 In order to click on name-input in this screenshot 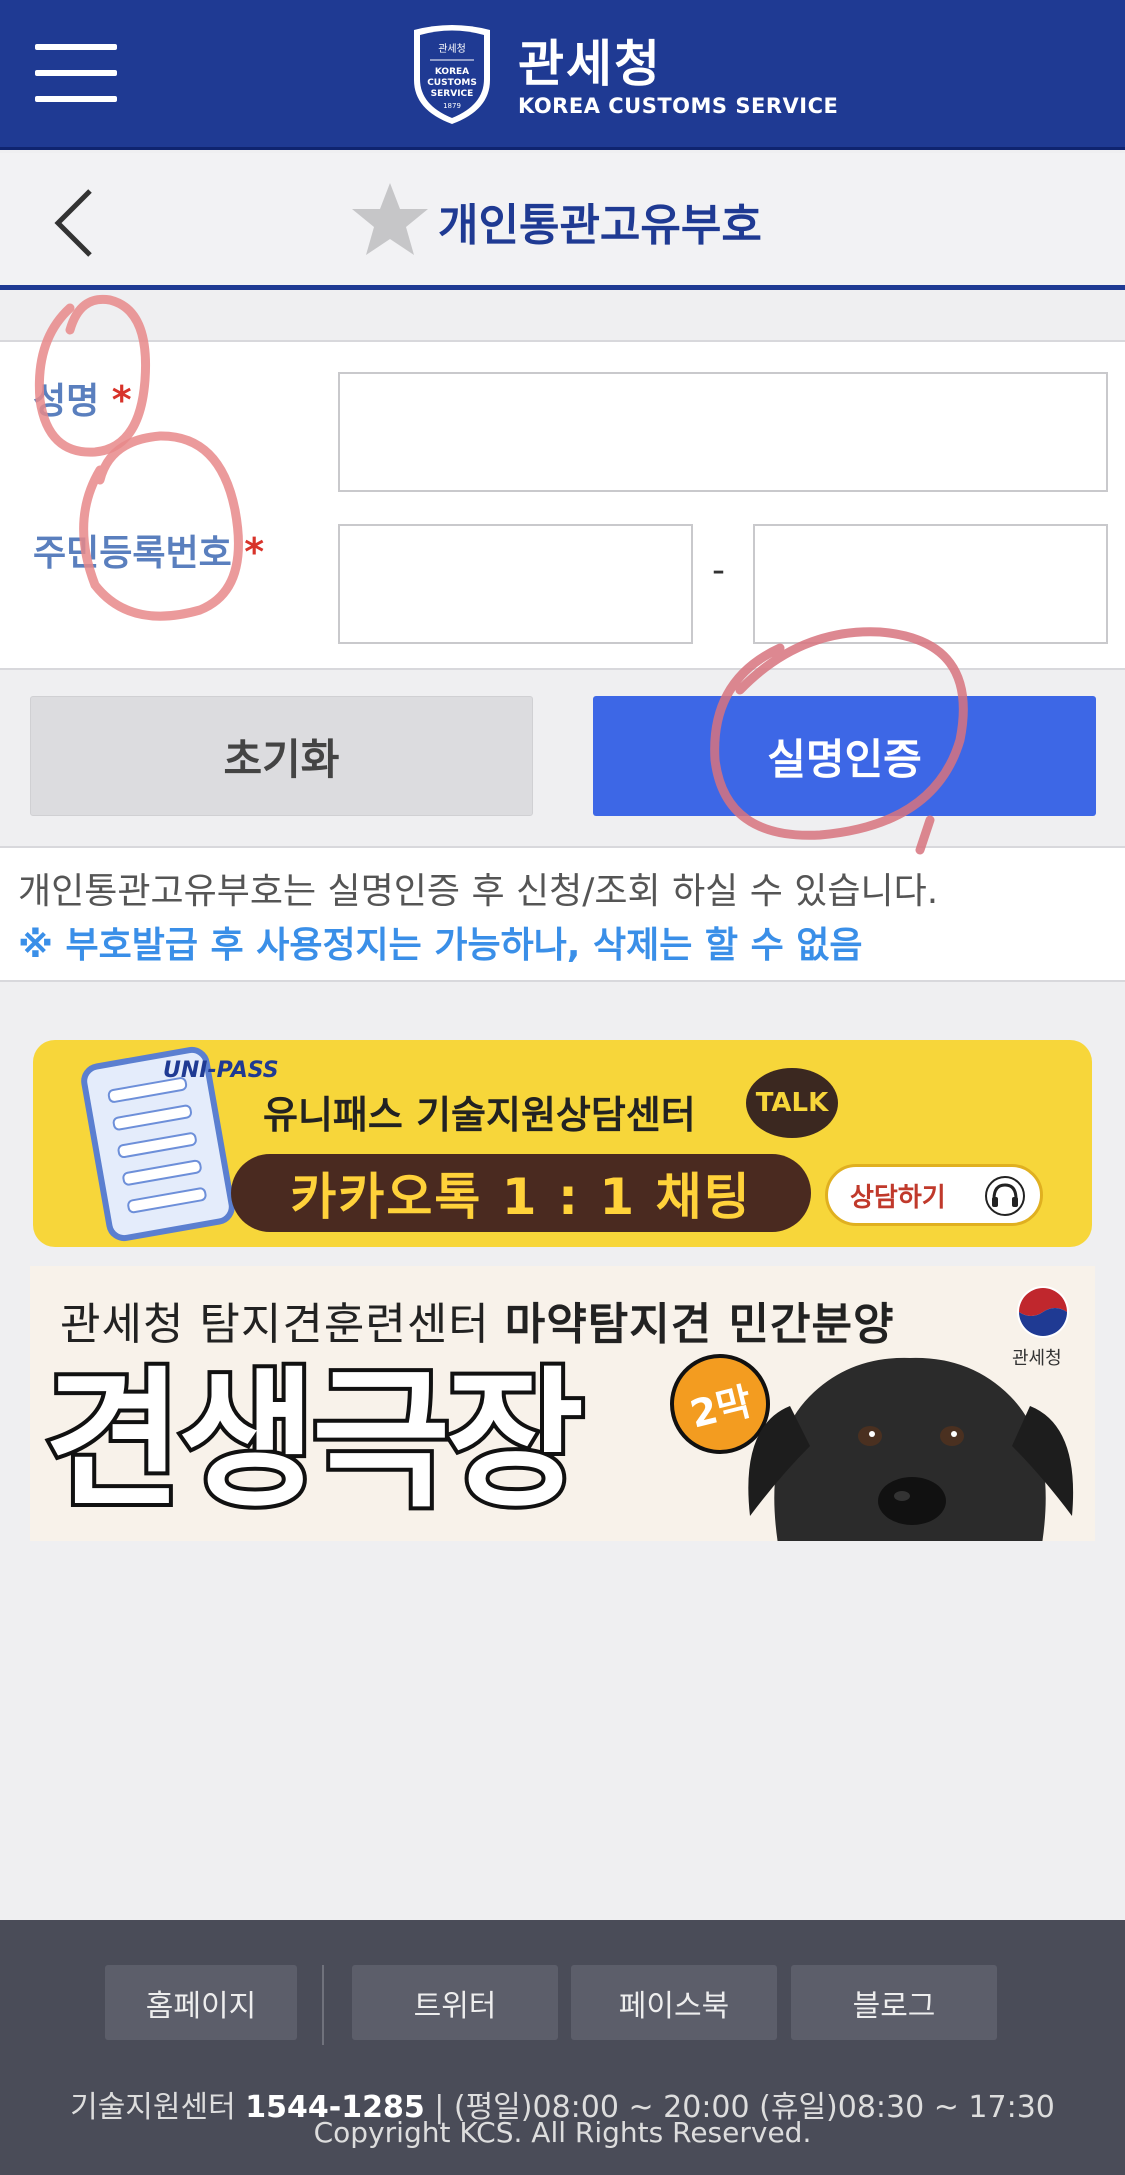, I will do `click(723, 432)`.